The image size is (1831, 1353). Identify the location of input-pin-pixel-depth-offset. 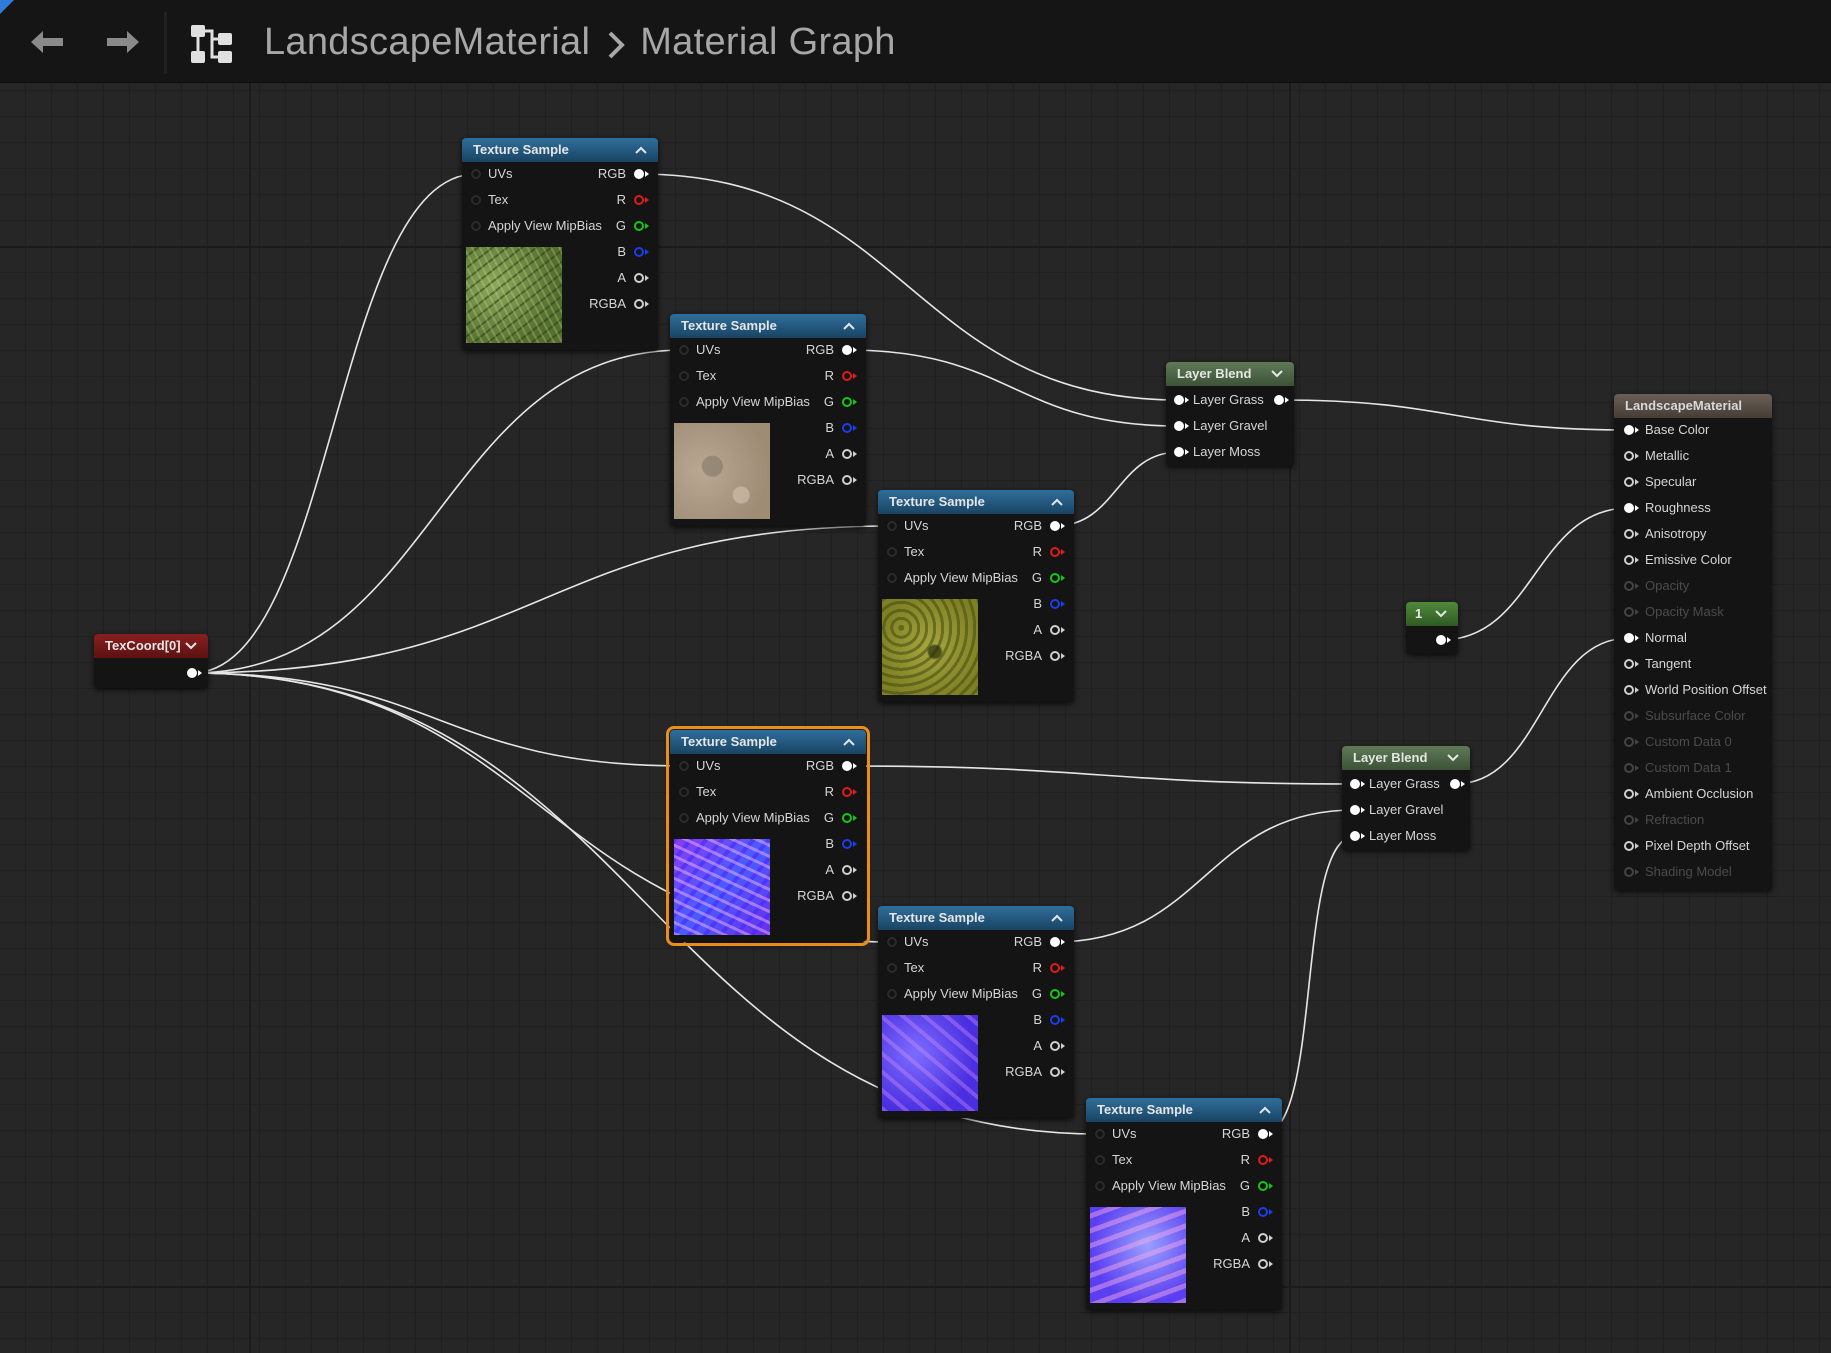
(1629, 846).